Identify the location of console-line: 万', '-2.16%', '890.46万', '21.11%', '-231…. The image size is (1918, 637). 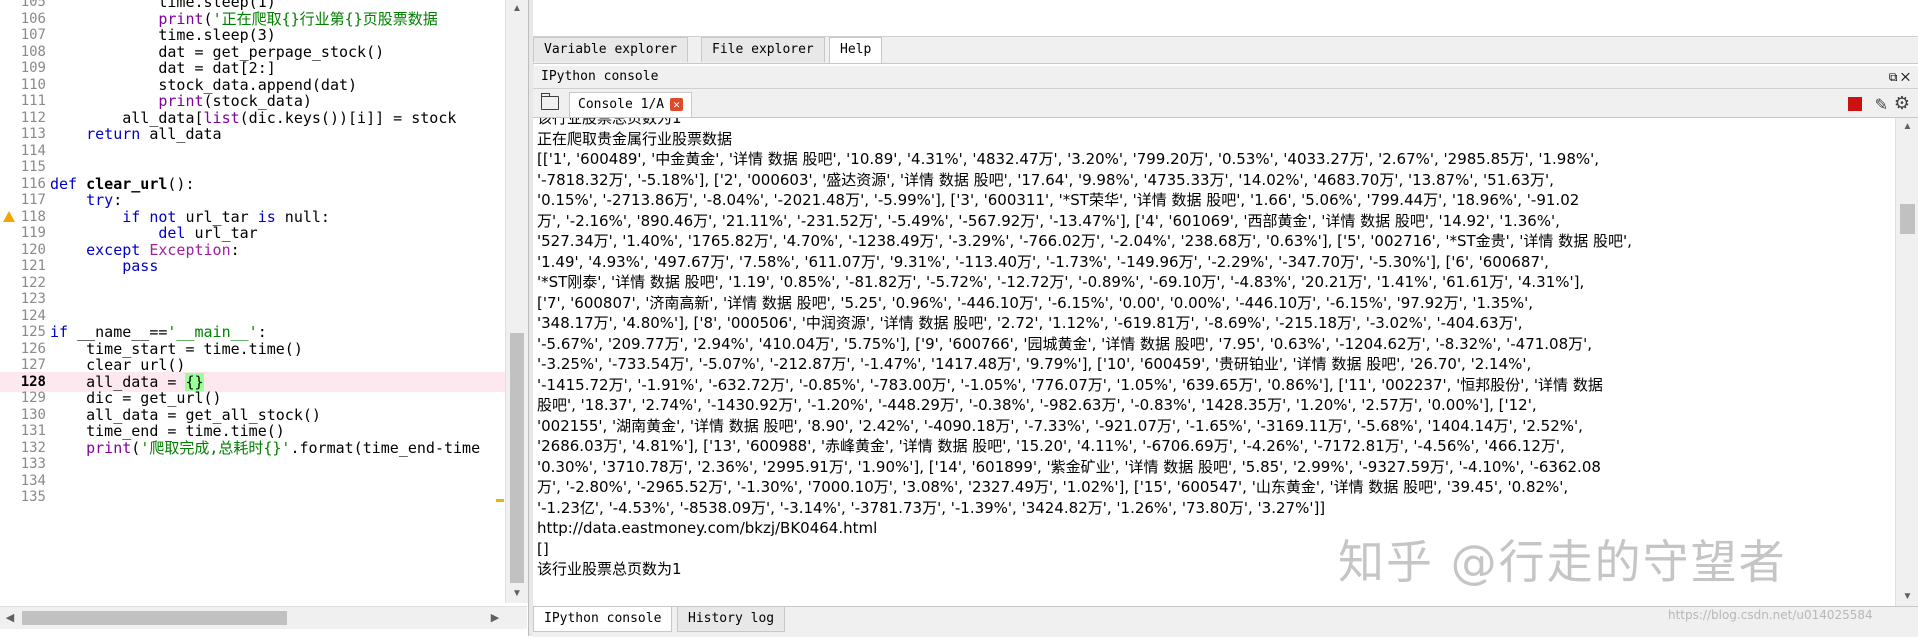
(1048, 220).